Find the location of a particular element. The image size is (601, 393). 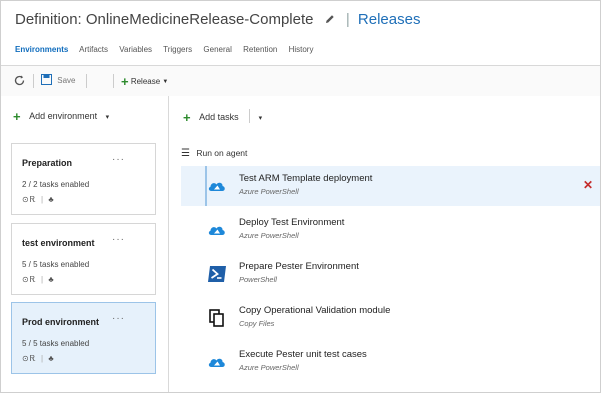

tab-variables: Variables is located at coordinates (135, 49).